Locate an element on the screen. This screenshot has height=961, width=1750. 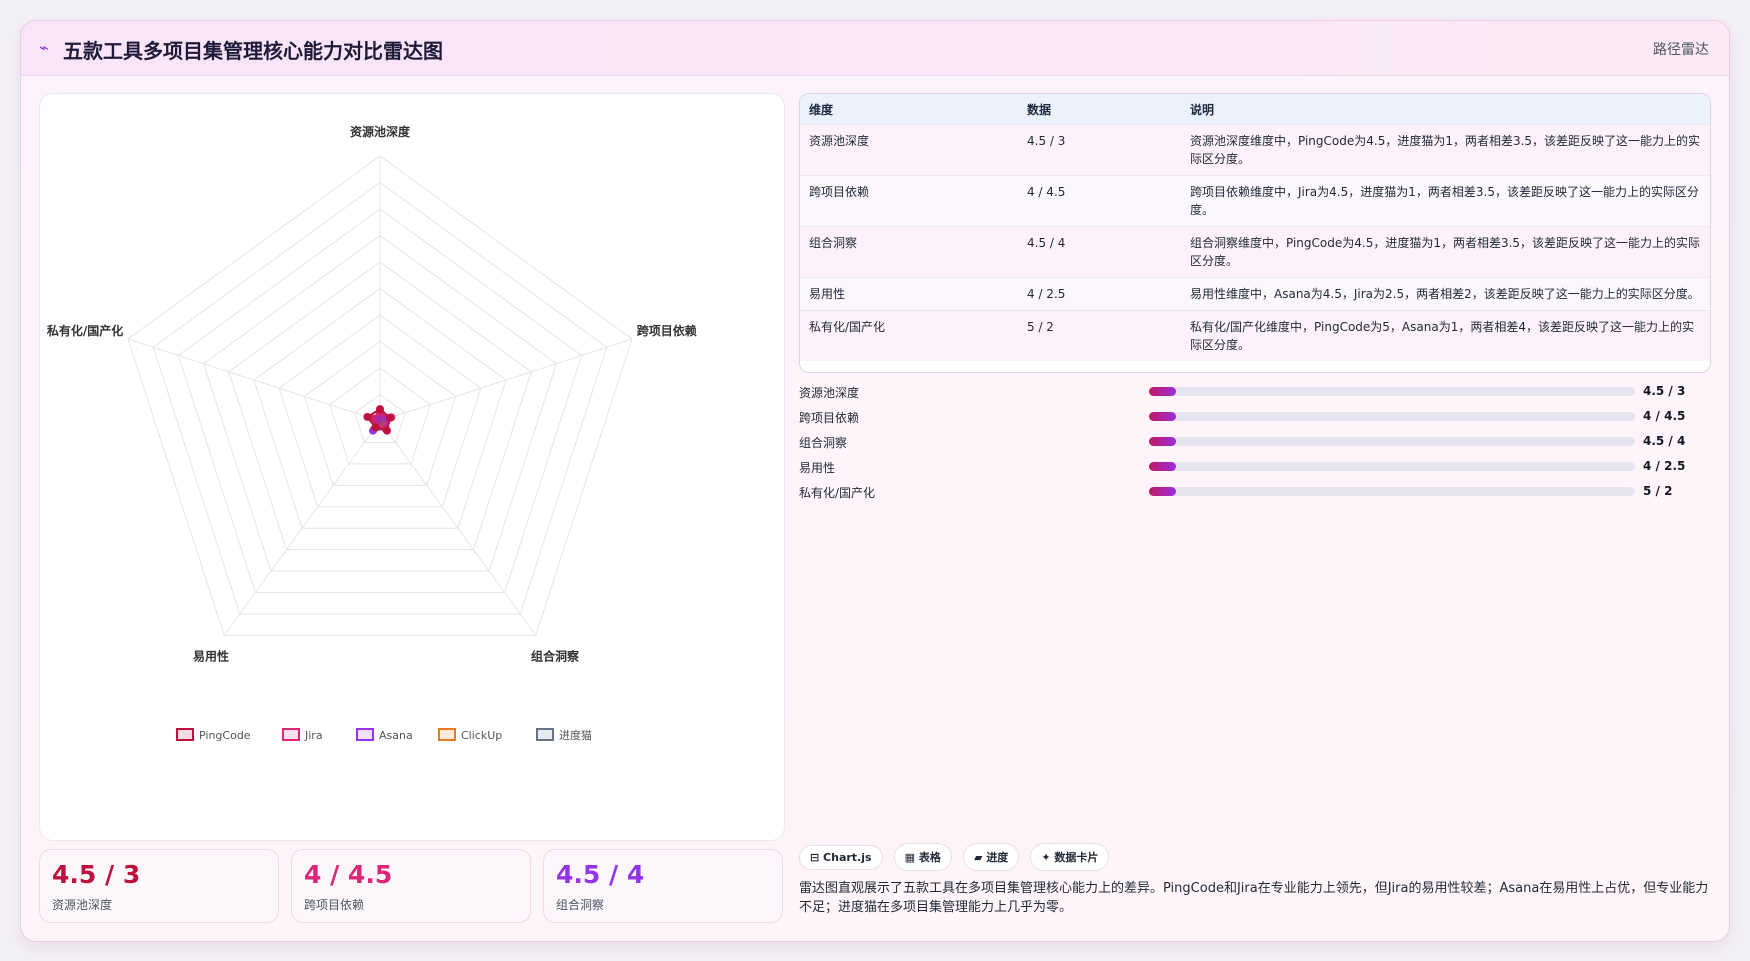
column-header: 维度 is located at coordinates (909, 109).